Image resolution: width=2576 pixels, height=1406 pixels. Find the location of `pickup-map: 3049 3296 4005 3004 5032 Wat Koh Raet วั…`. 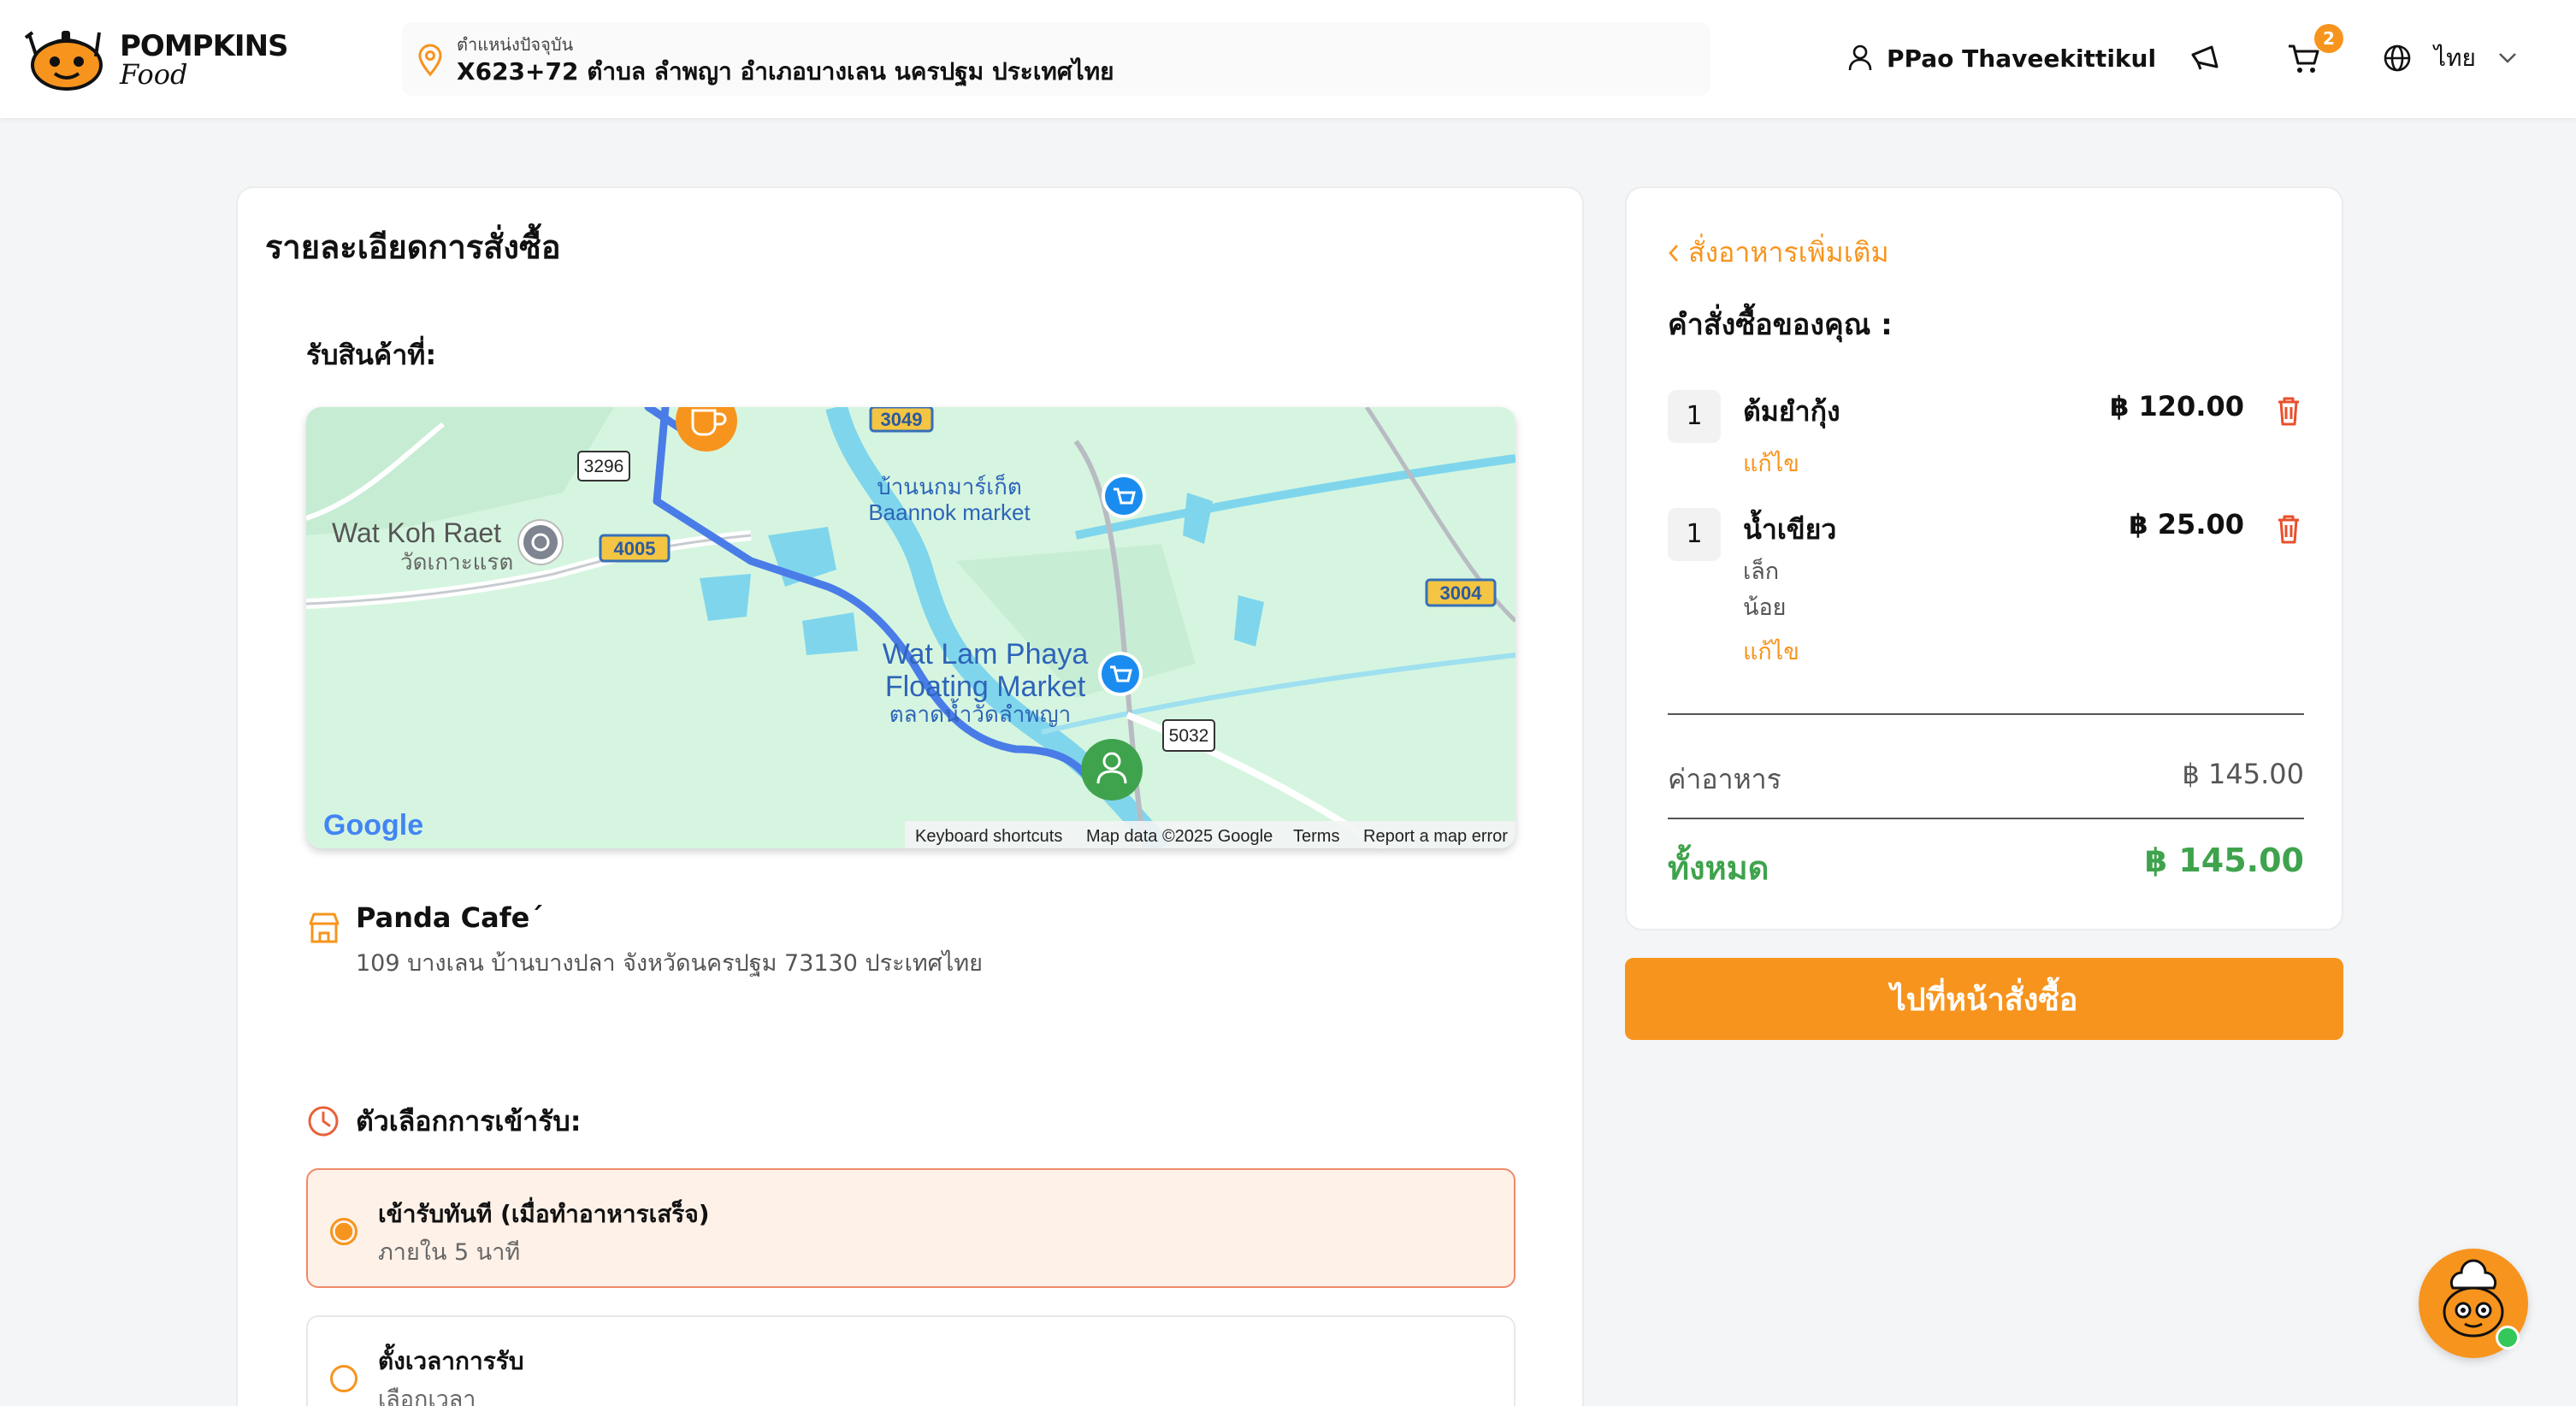

pickup-map: 3049 3296 4005 3004 5032 Wat Koh Raet วั… is located at coordinates (910, 628).